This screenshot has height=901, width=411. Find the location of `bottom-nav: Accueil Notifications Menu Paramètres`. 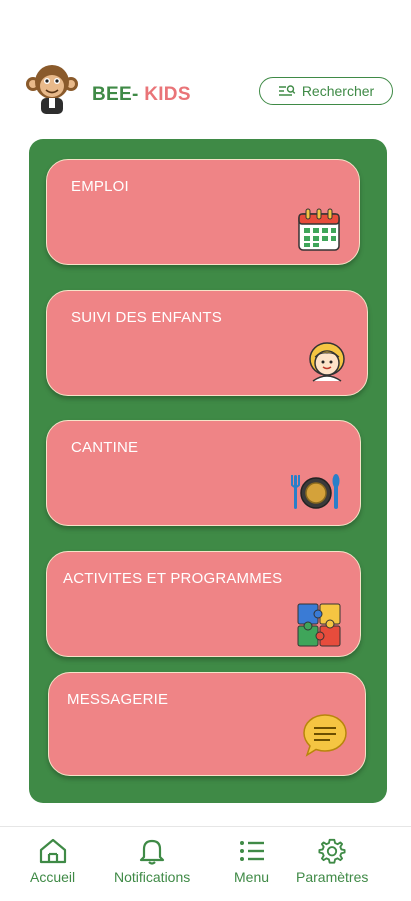

bottom-nav: Accueil Notifications Menu Paramètres is located at coordinates (205, 863).